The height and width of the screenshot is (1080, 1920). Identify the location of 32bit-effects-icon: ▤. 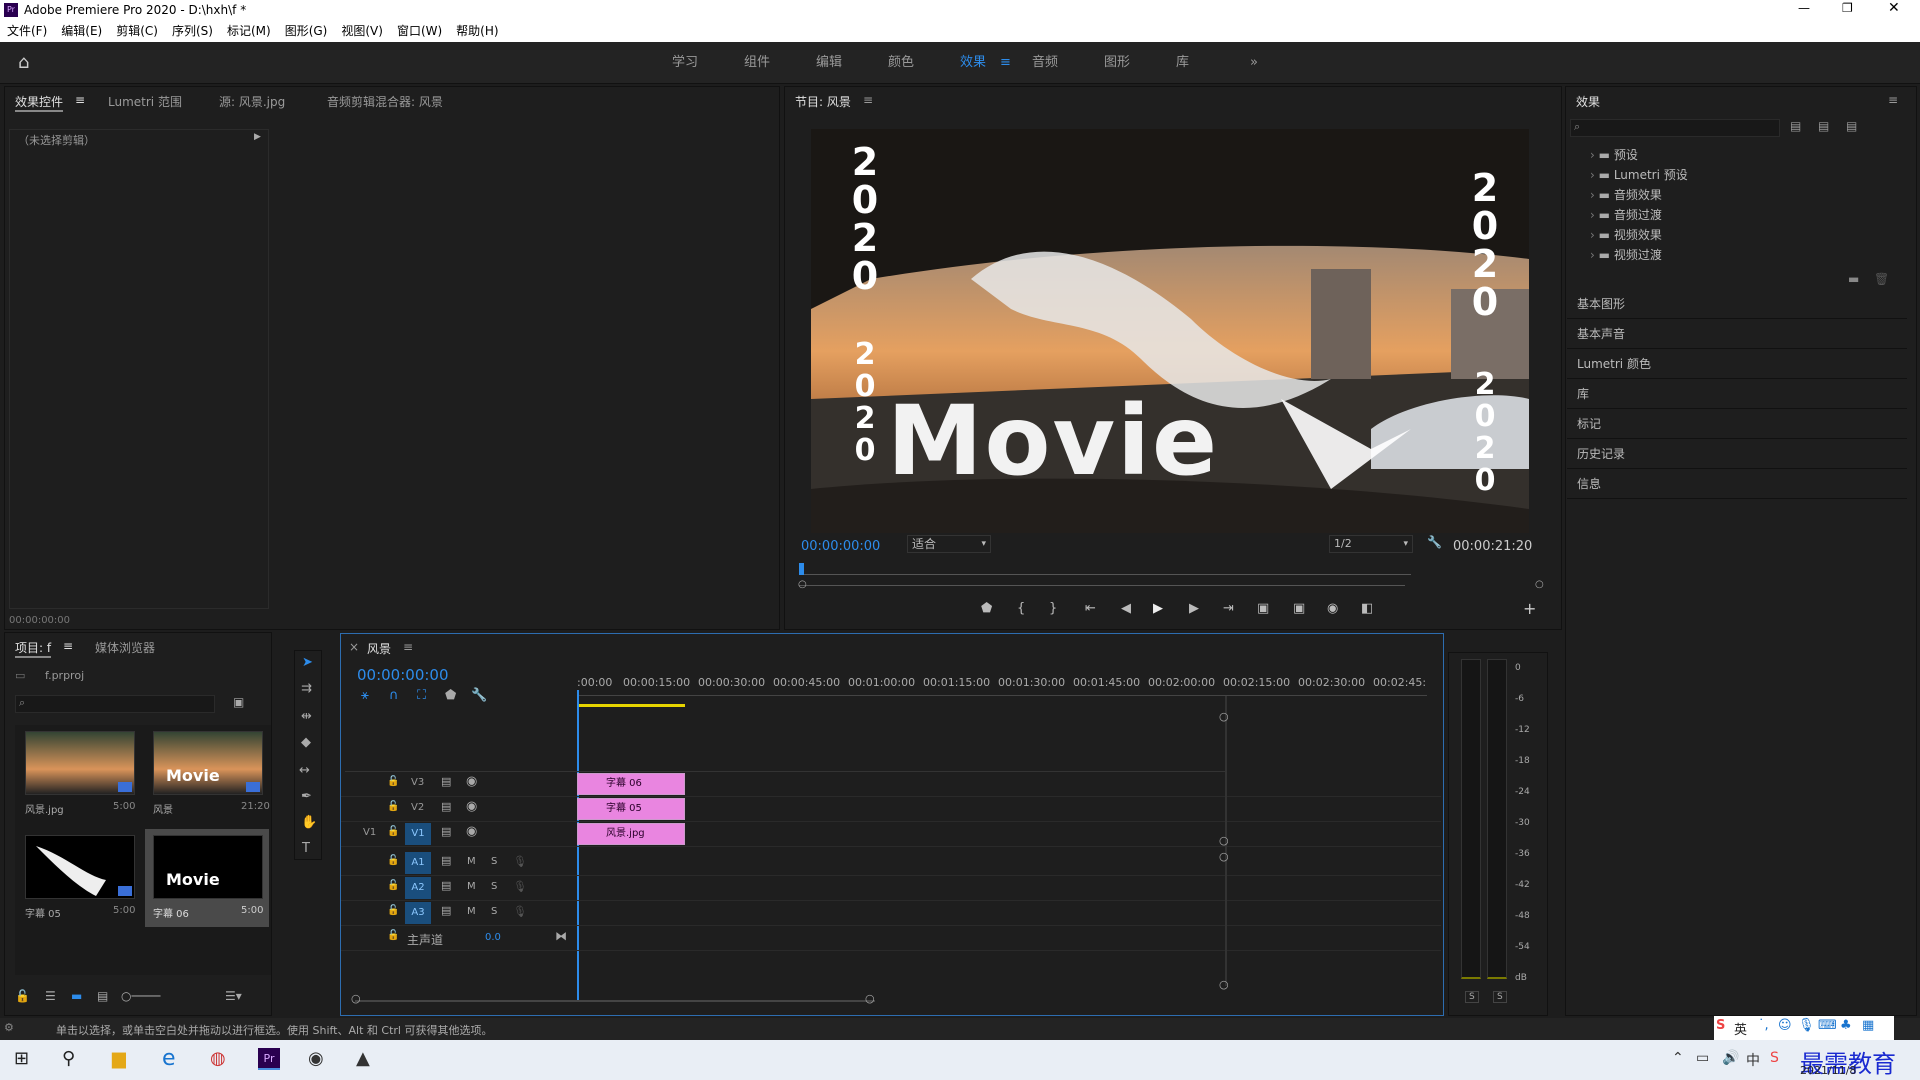
(1823, 126).